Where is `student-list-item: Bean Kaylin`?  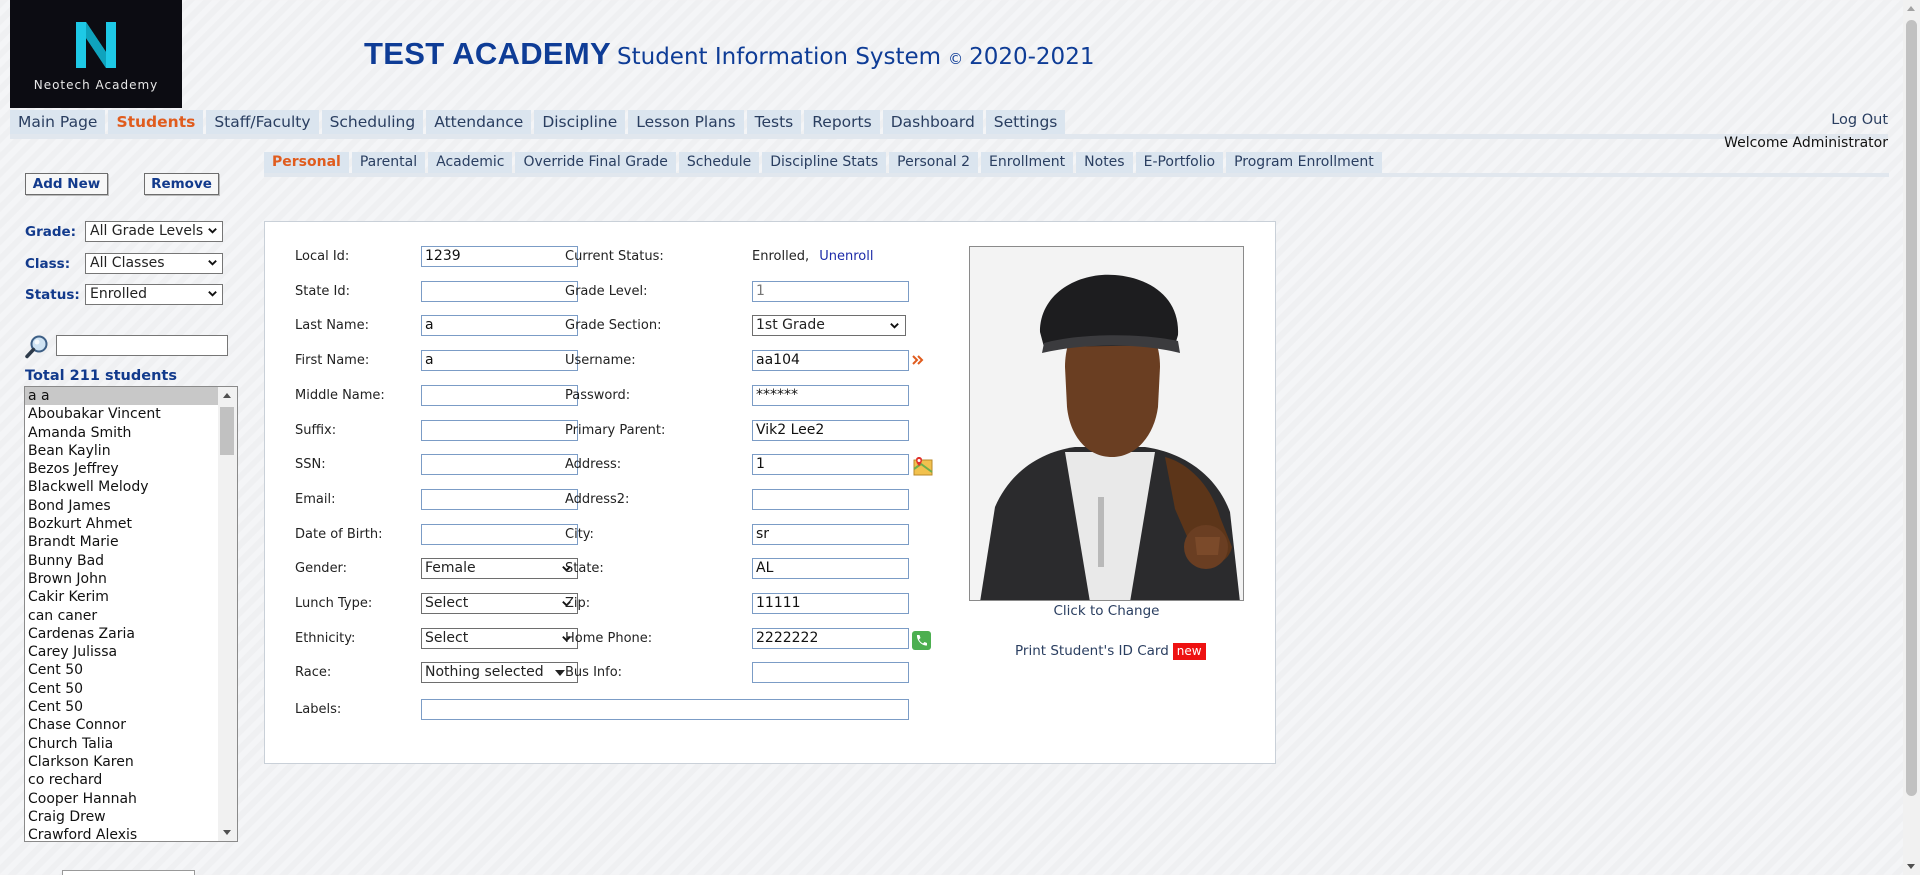
student-list-item: Bean Kaylin is located at coordinates (121, 451).